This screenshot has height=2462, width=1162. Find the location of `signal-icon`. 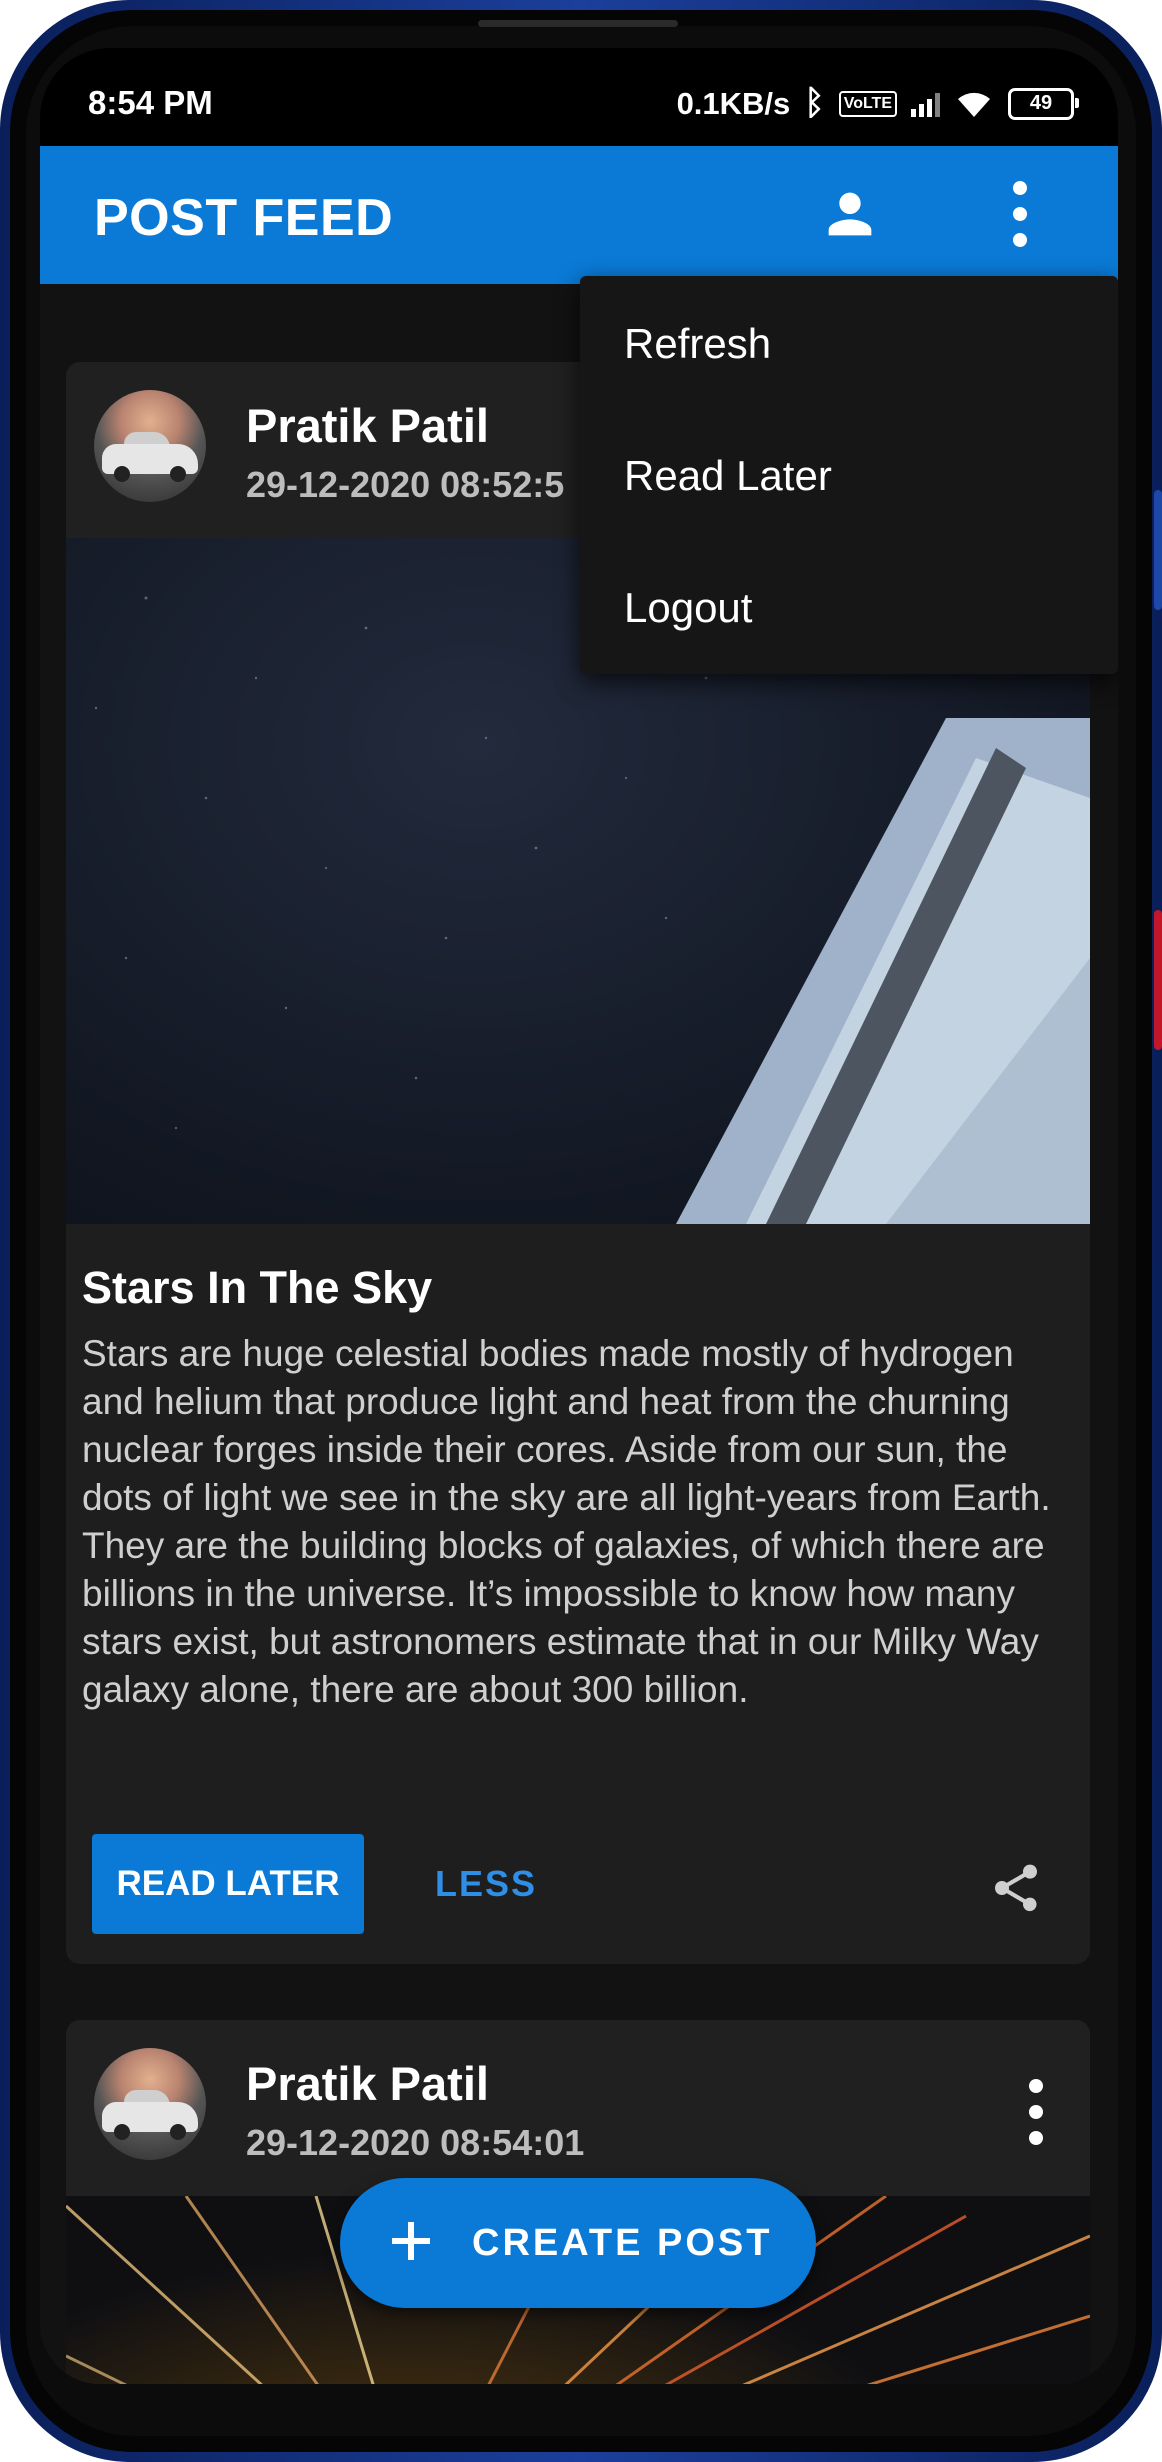

signal-icon is located at coordinates (925, 104).